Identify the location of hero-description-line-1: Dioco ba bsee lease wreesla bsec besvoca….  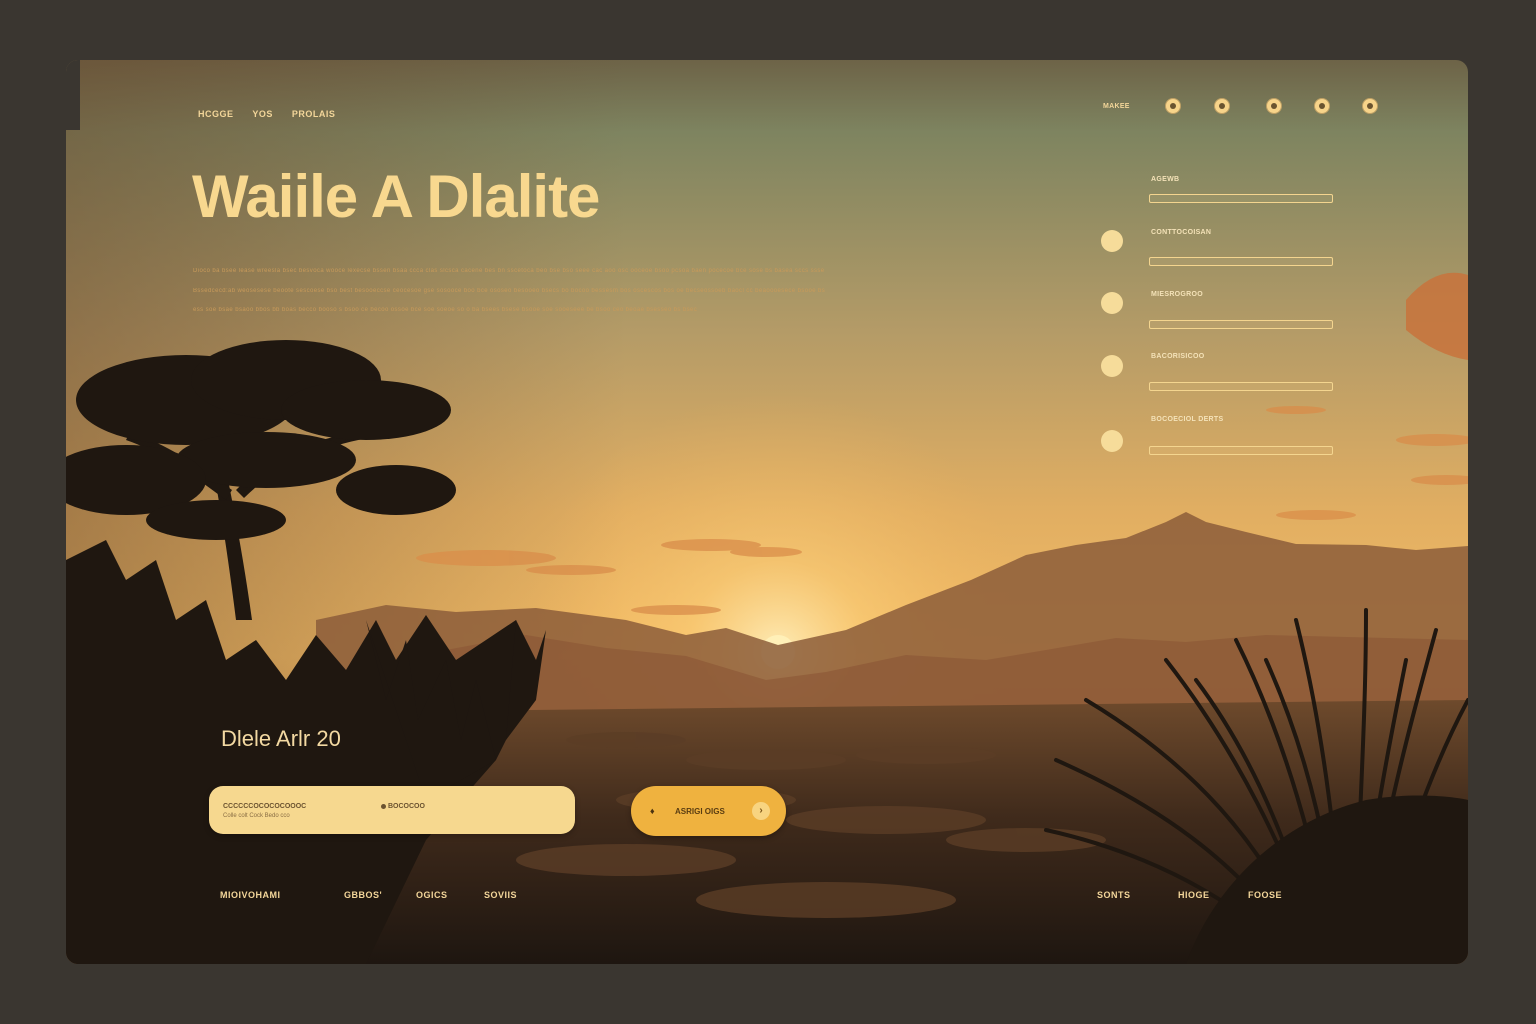
(509, 271).